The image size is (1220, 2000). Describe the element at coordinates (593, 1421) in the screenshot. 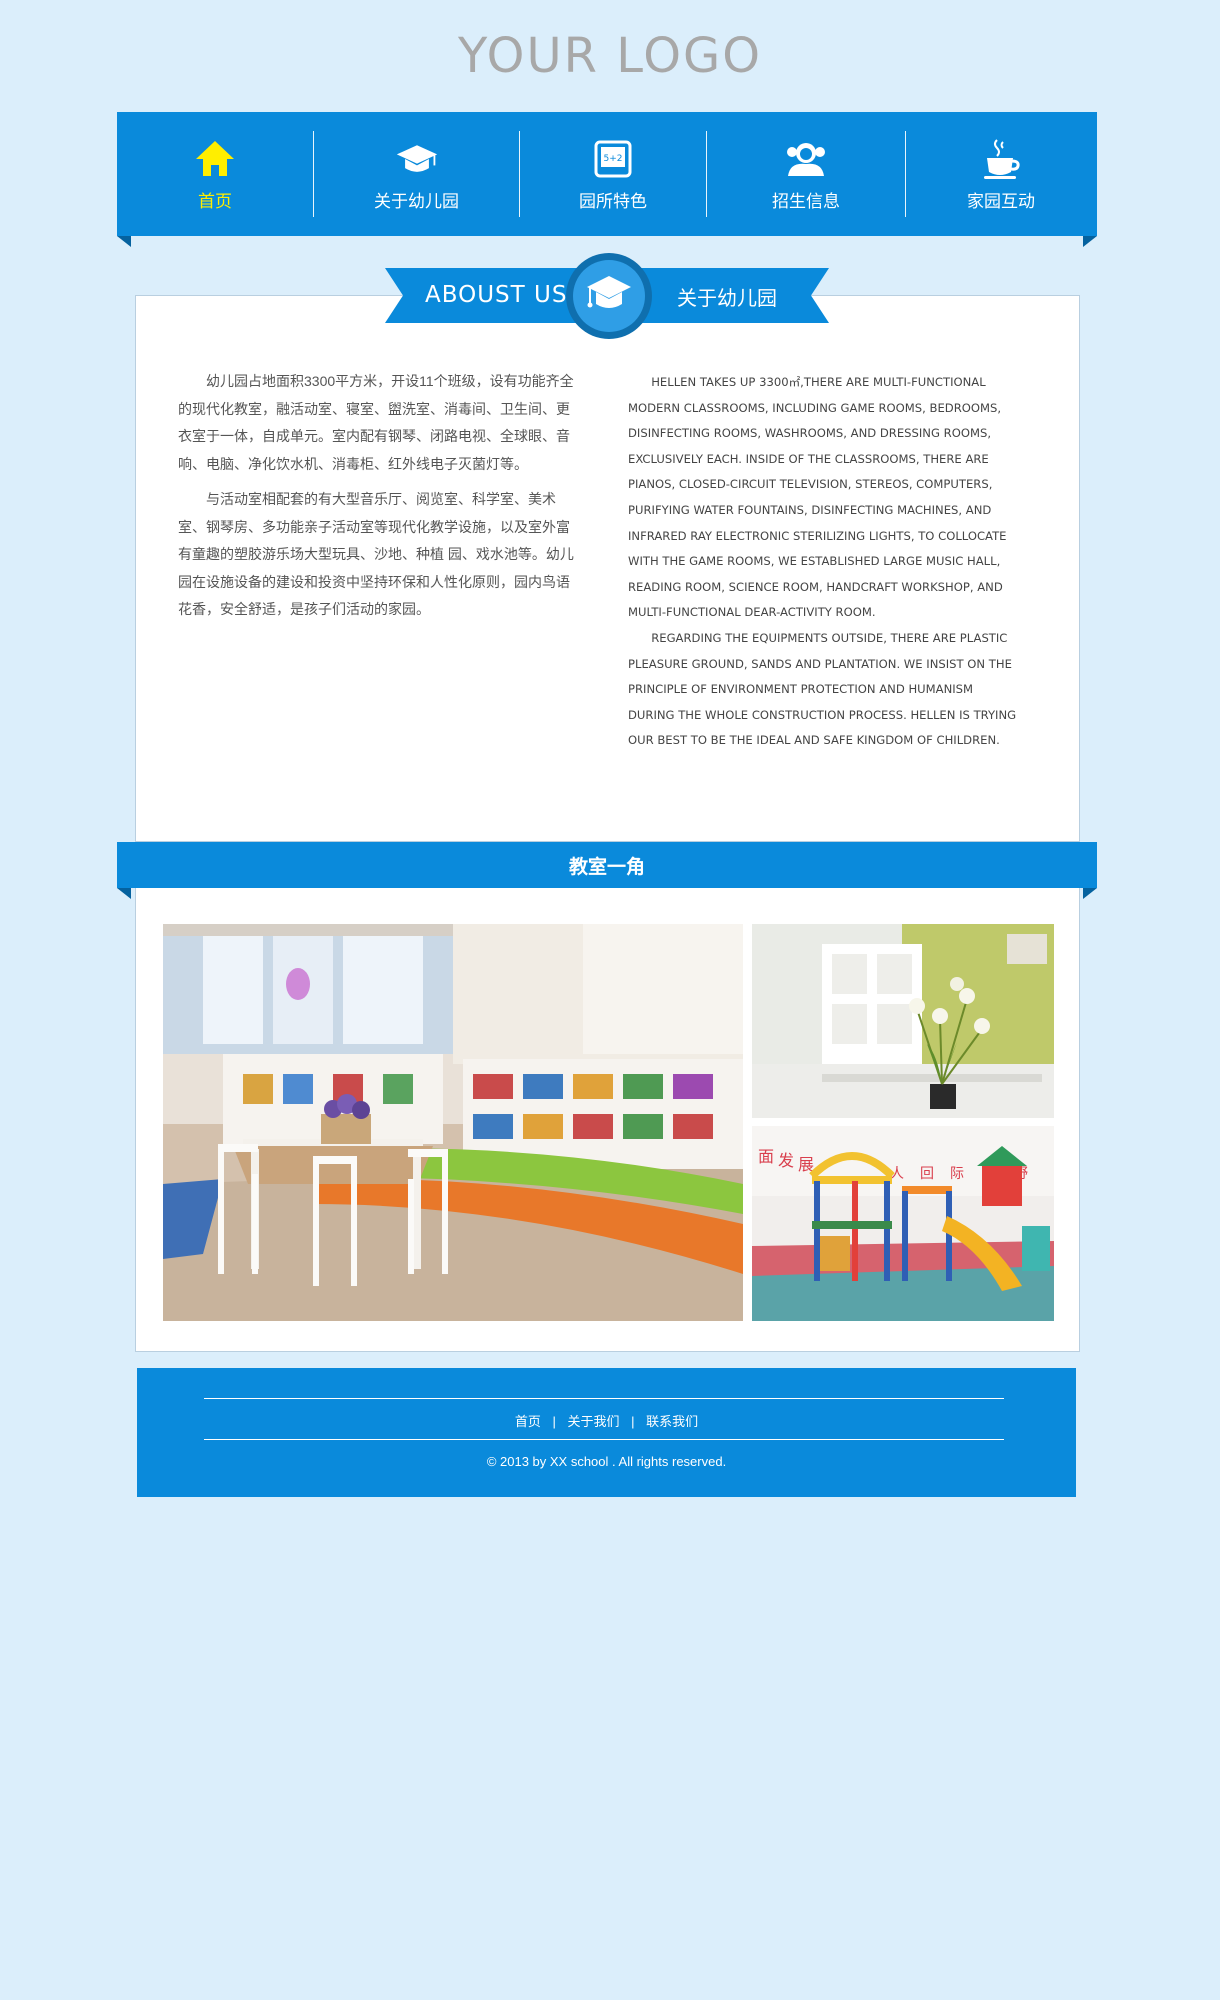

I see `footer-link-about: 关于我们` at that location.